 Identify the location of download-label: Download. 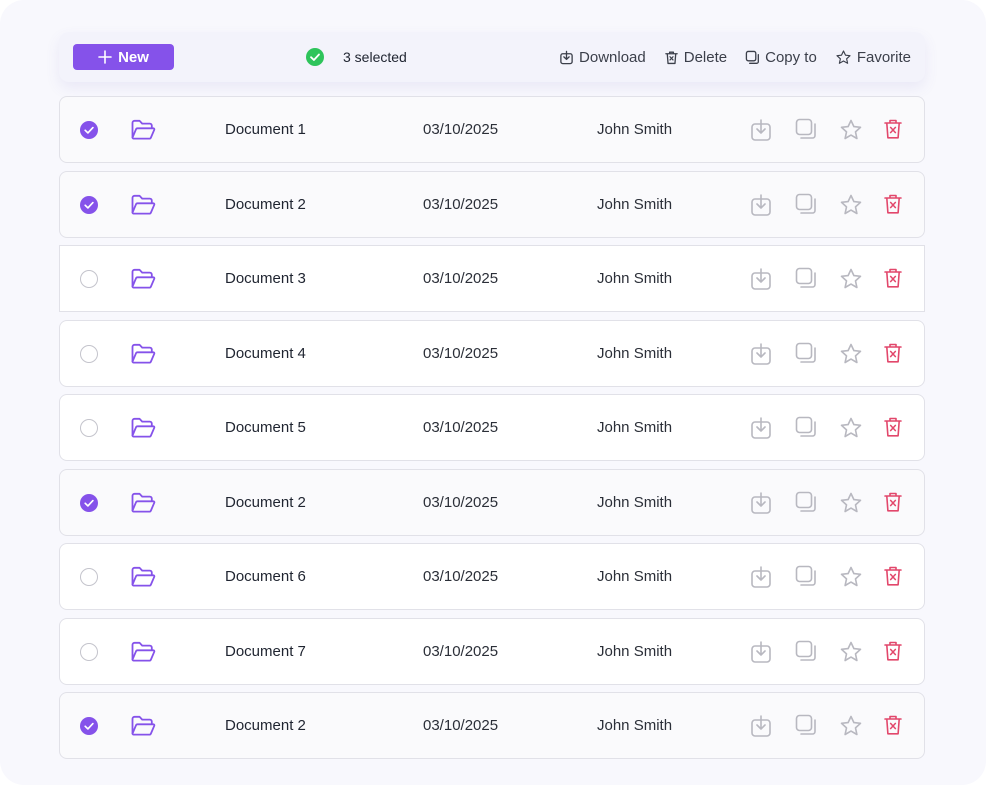
(612, 57).